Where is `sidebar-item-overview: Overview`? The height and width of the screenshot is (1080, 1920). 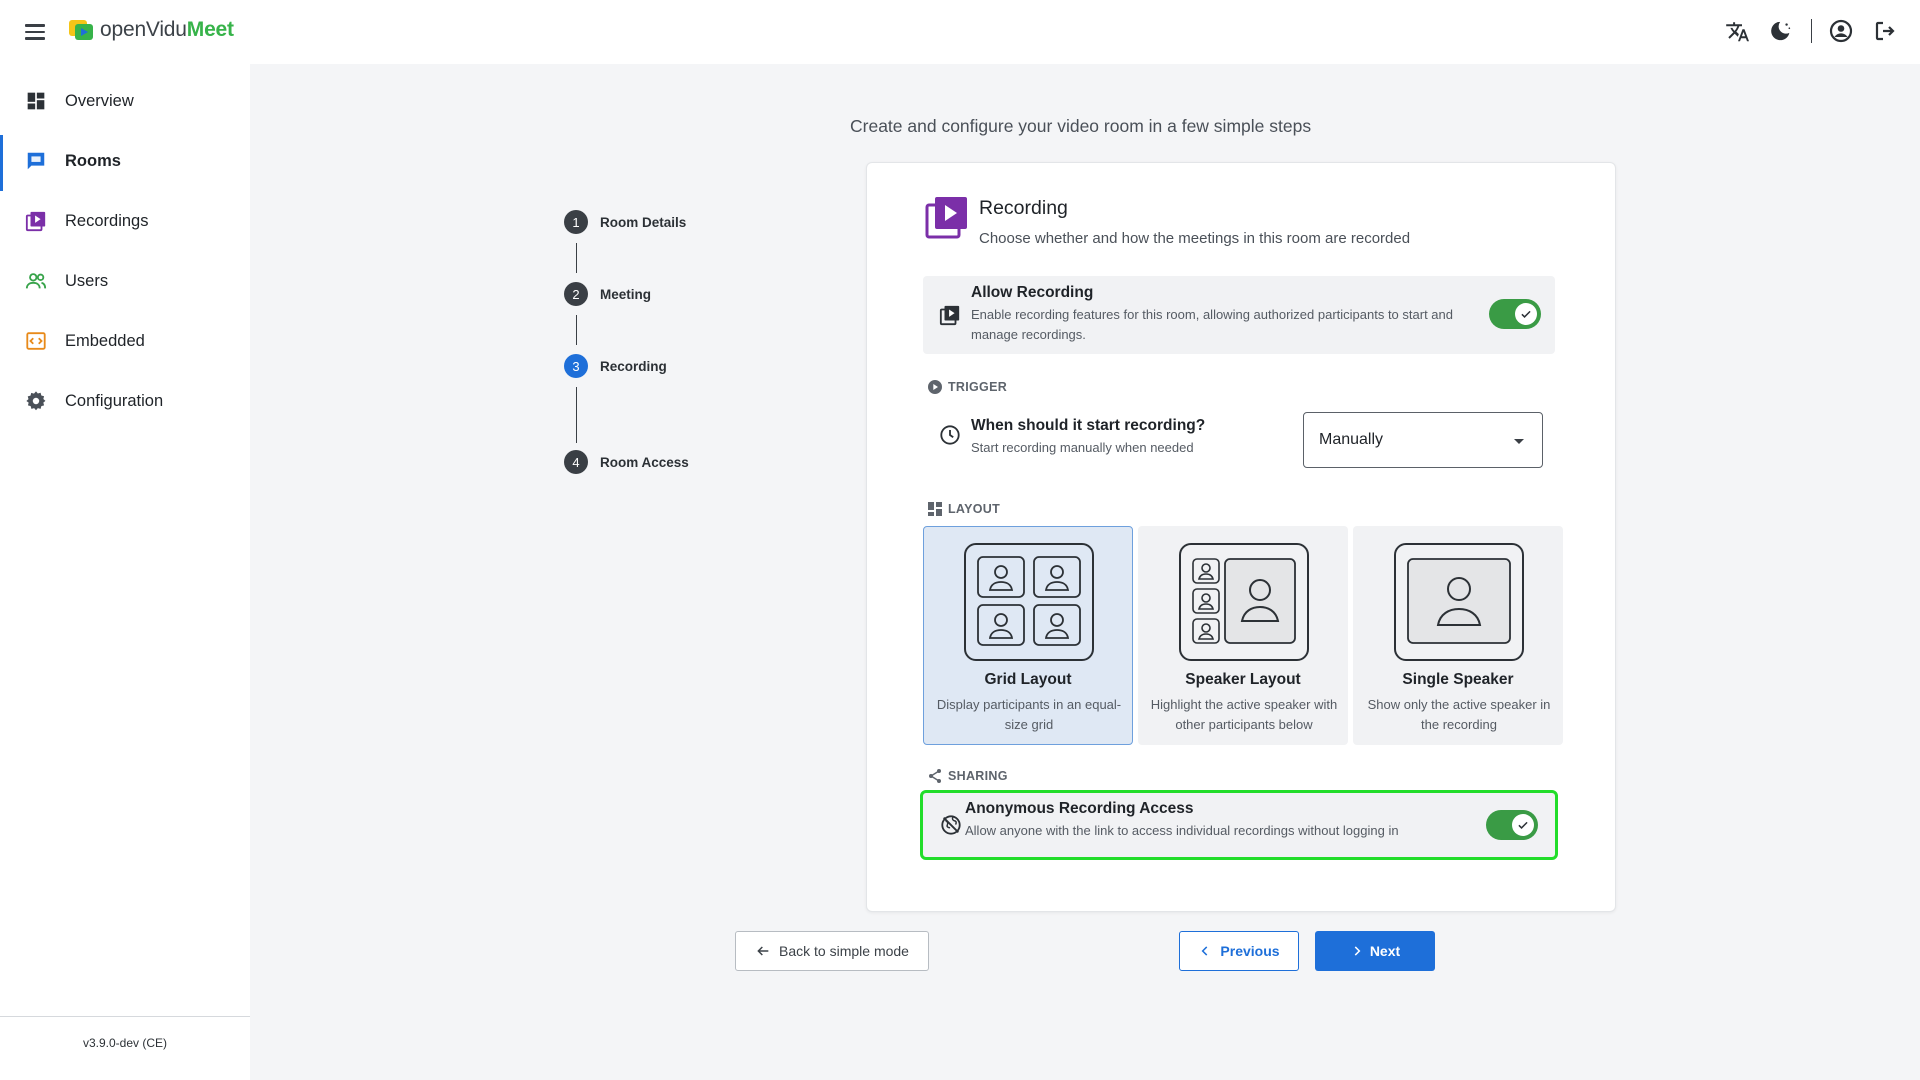
sidebar-item-overview: Overview is located at coordinates (125, 101).